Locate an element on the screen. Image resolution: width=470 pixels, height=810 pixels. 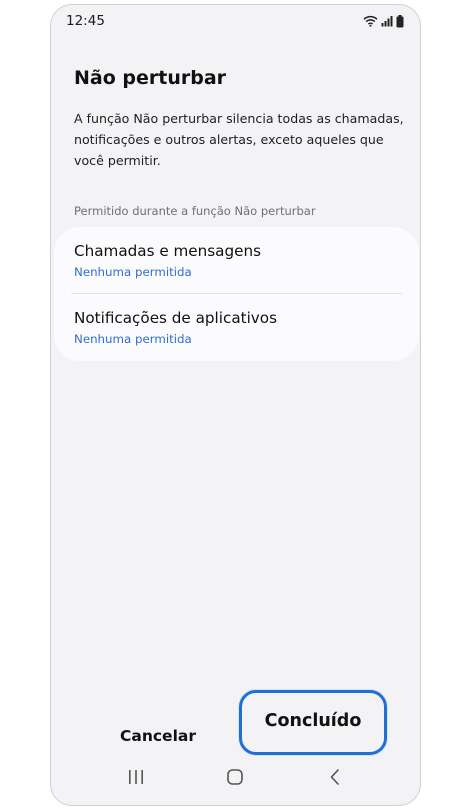
status-icons is located at coordinates (383, 21).